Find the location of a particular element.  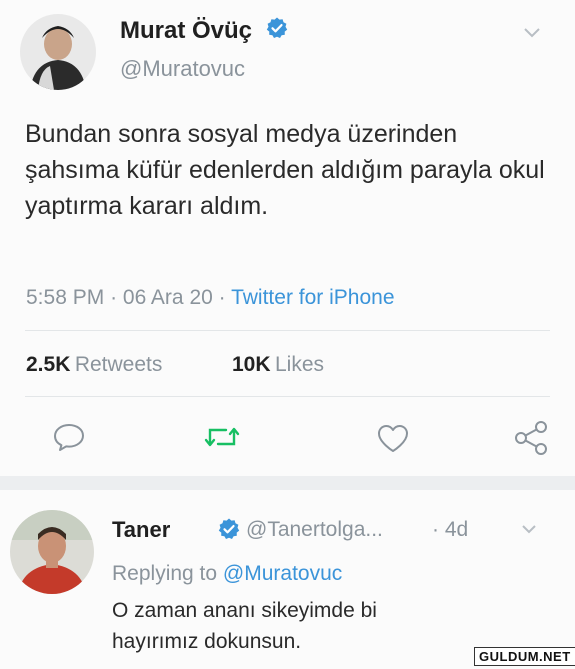

likes-label: Likes is located at coordinates (299, 364).